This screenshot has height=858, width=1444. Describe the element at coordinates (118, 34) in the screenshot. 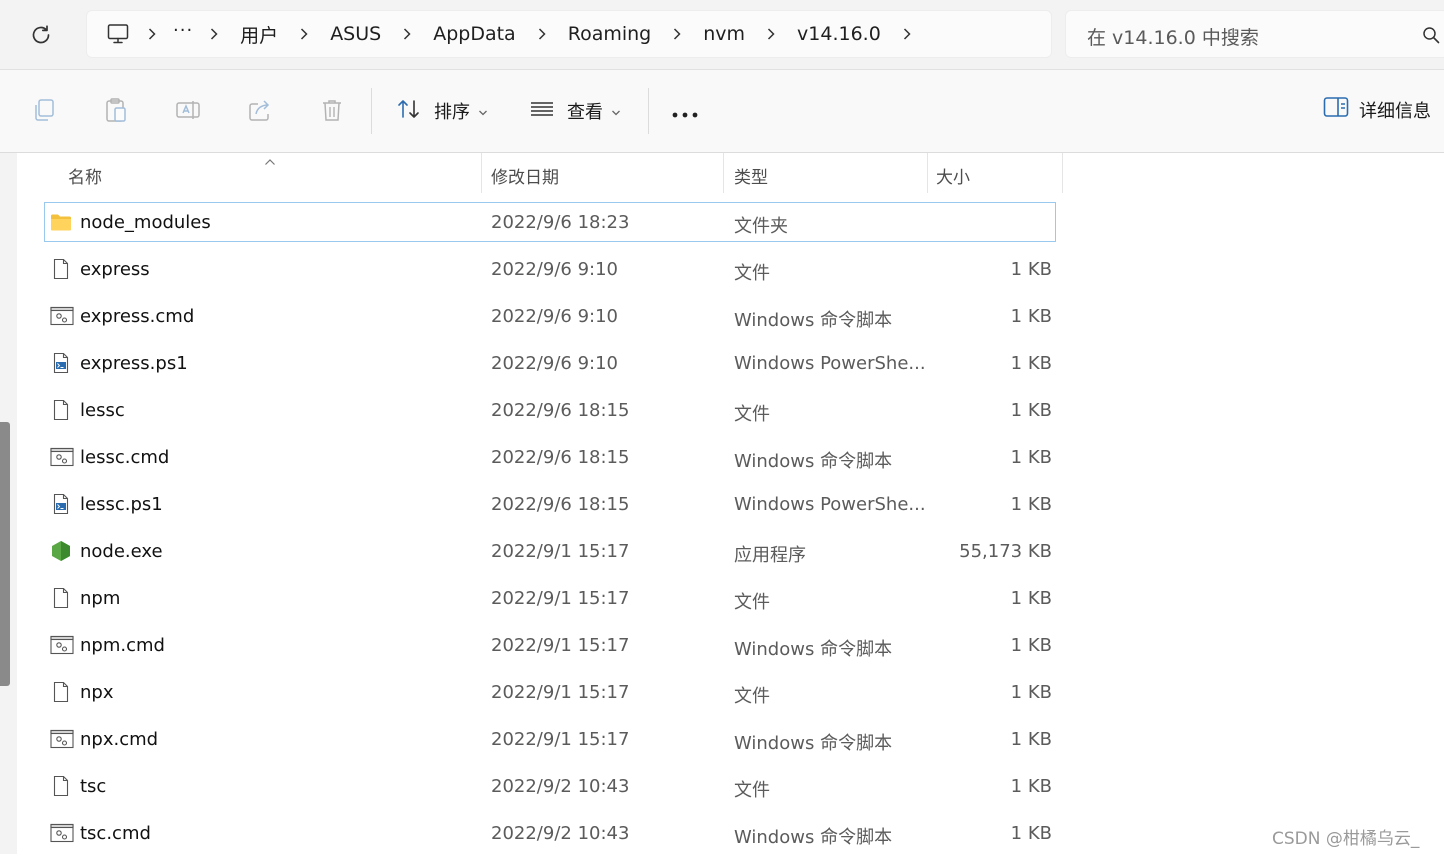

I see `this-pc-icon` at that location.